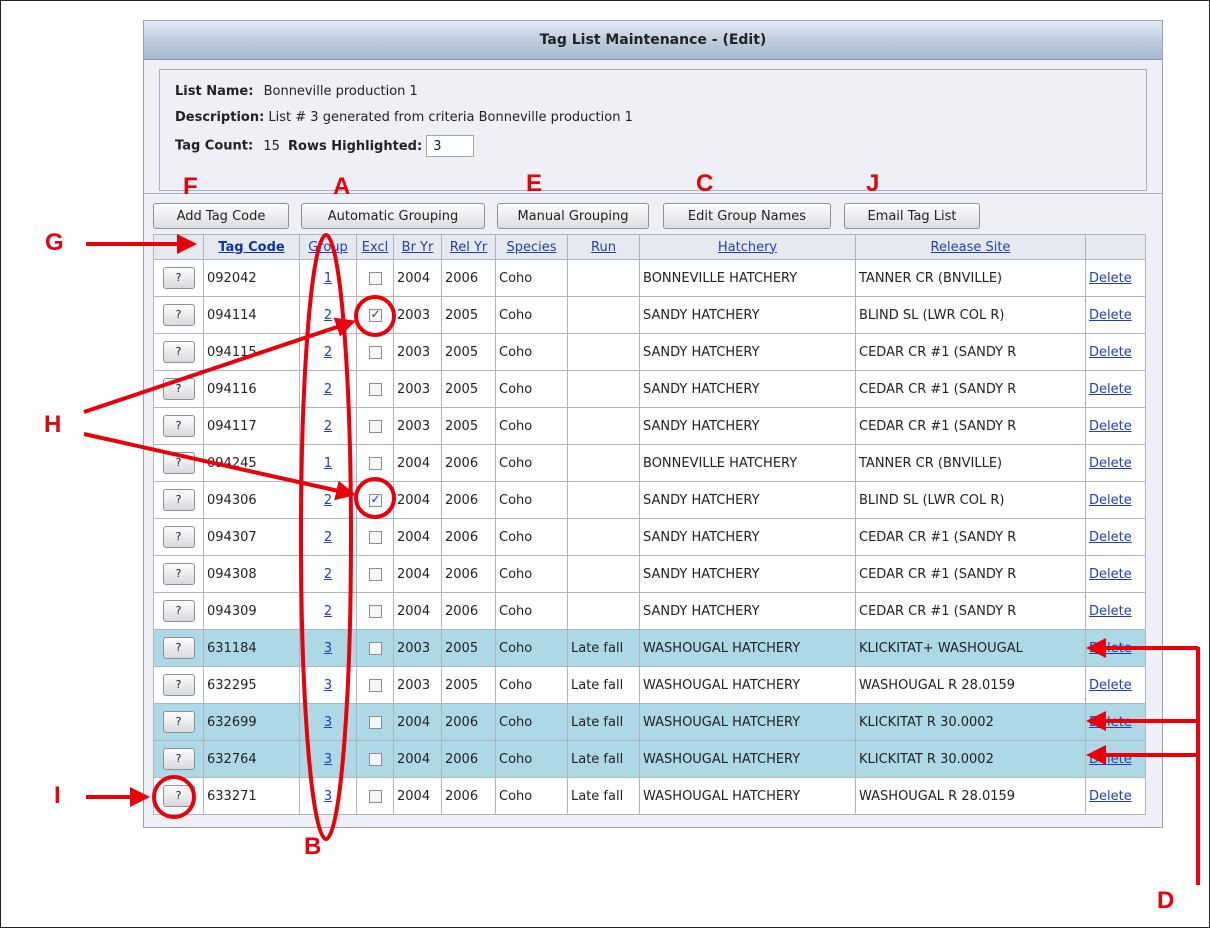 This screenshot has height=928, width=1210. What do you see at coordinates (468, 685) in the screenshot?
I see `rel-yr-cell: 2005` at bounding box center [468, 685].